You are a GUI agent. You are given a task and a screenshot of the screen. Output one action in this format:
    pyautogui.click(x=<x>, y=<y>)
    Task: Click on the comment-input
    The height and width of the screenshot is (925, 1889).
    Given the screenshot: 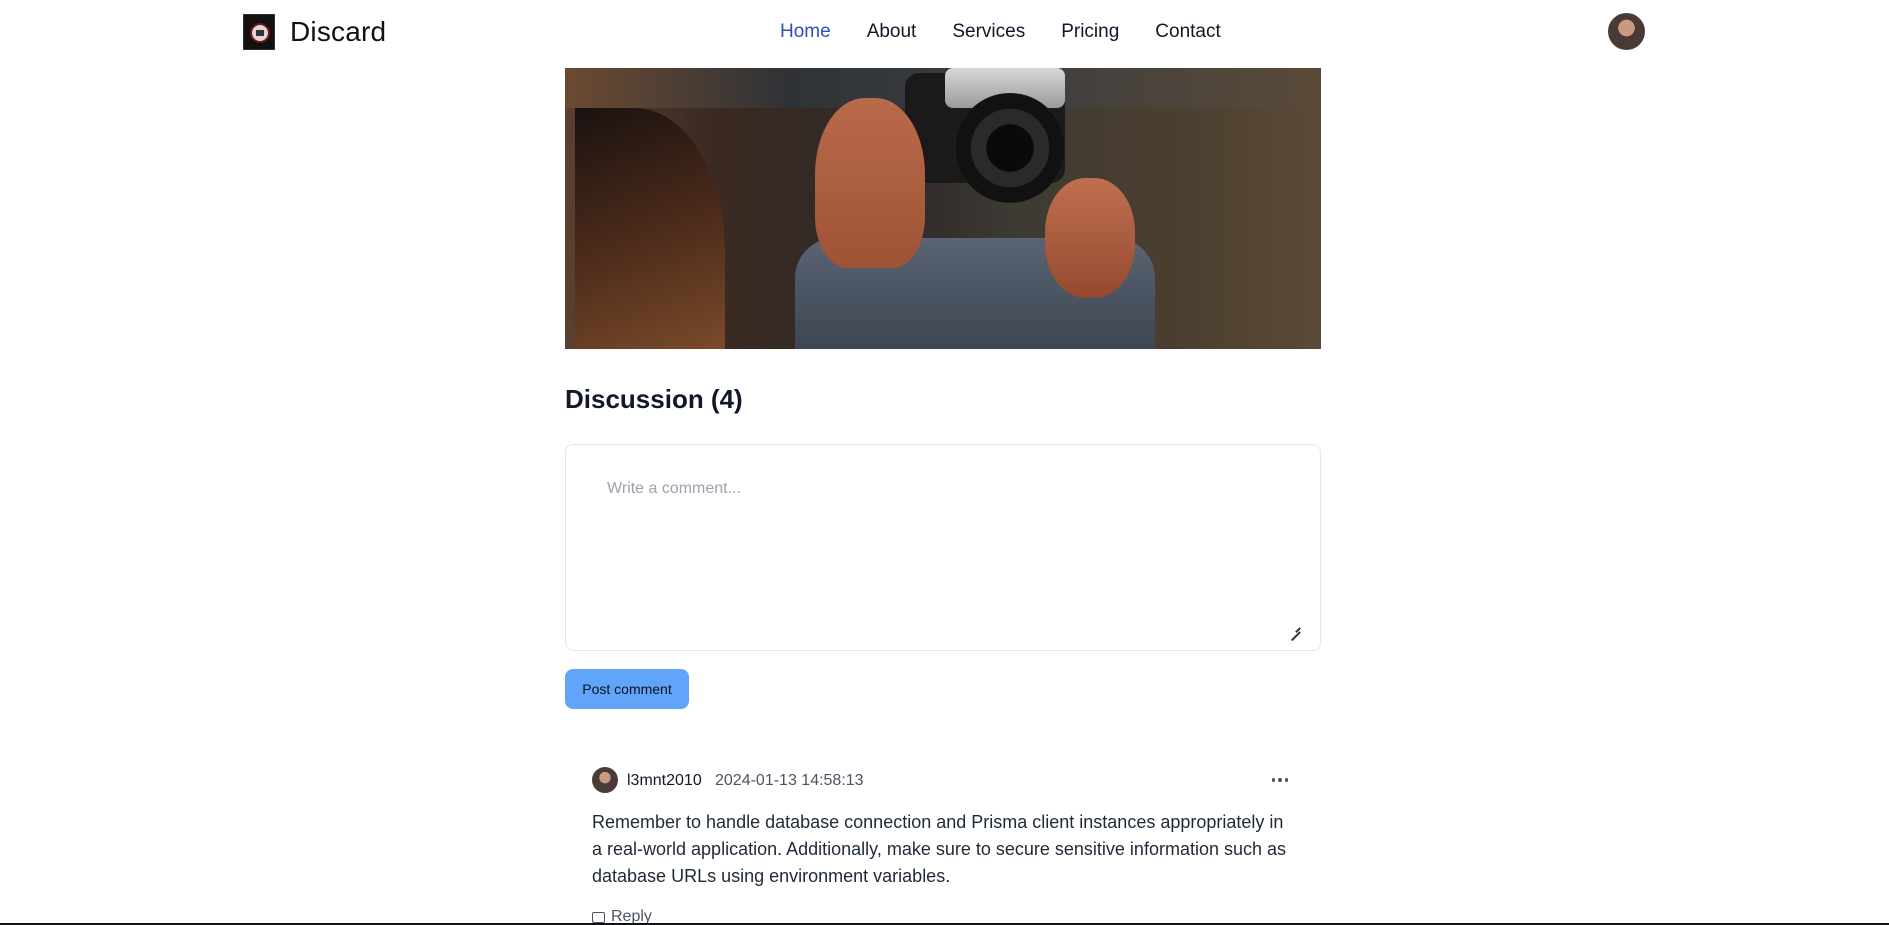 What is the action you would take?
    pyautogui.click(x=943, y=547)
    